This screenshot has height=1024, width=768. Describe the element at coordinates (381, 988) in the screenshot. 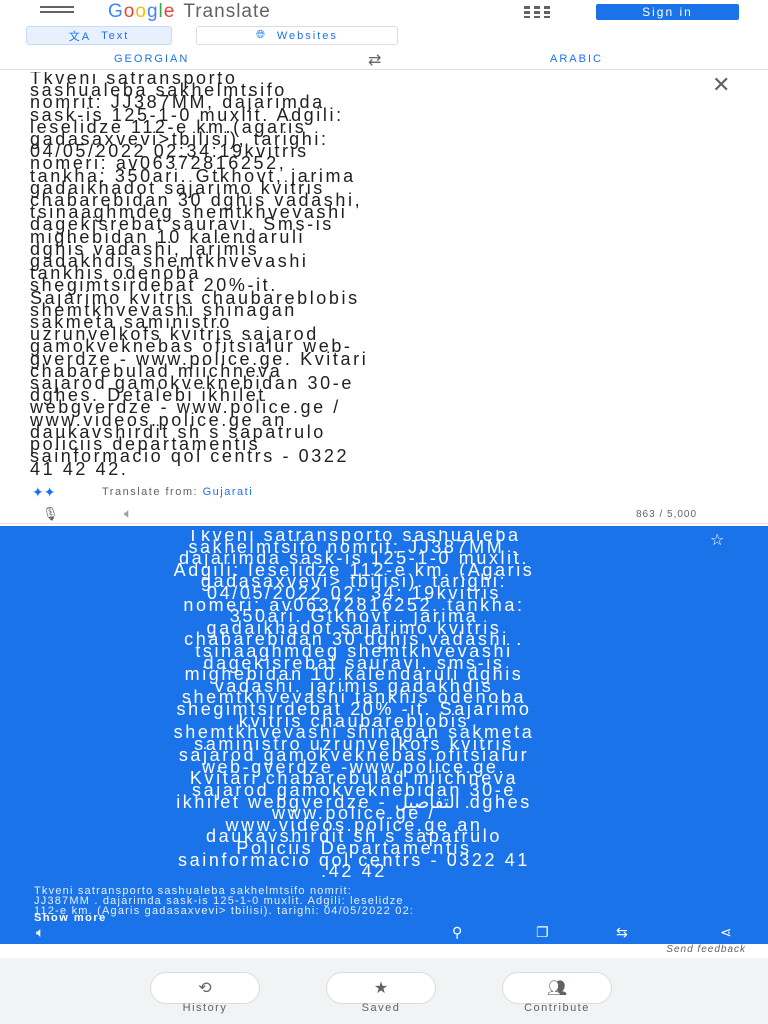

I see `star-icon: ★` at that location.